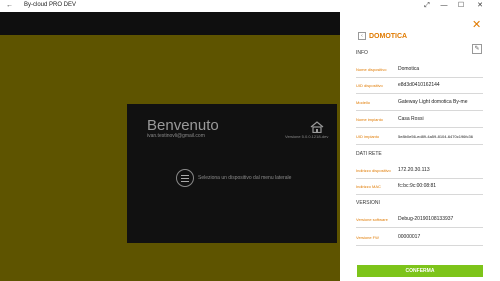  What do you see at coordinates (427, 6) in the screenshot?
I see `expand-icon: ⤢` at bounding box center [427, 6].